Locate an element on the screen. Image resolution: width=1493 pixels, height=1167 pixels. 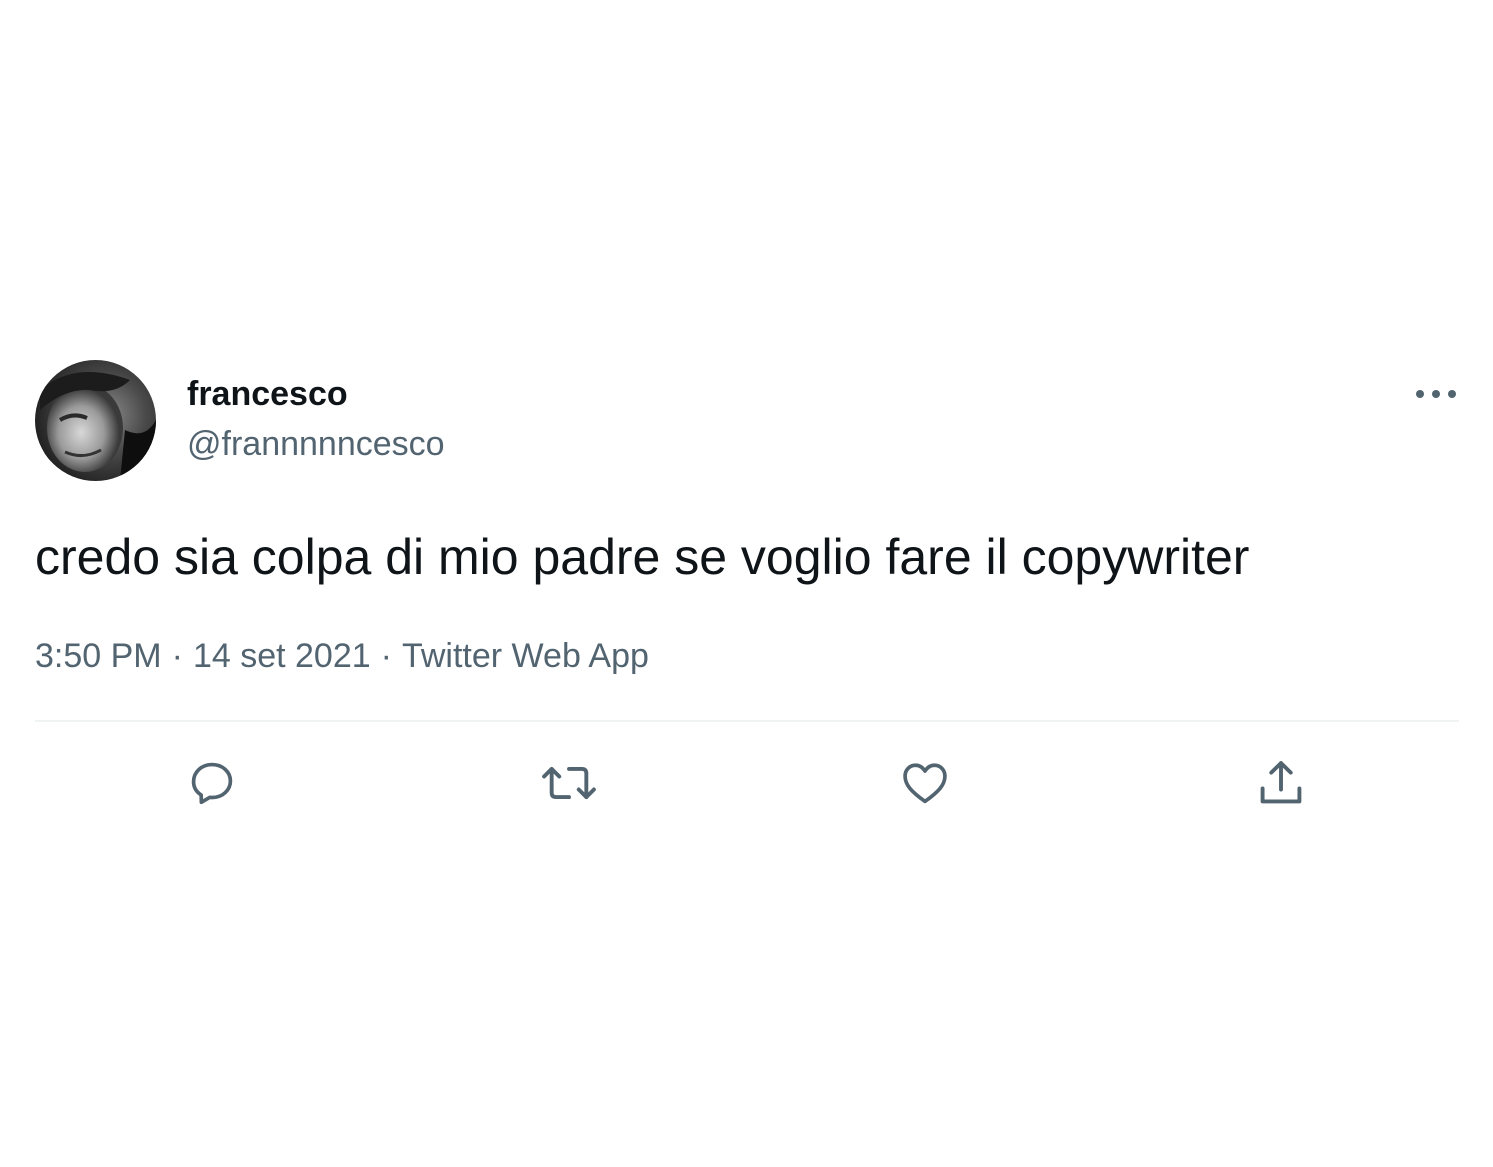
tweet-time: 3:50 PM is located at coordinates (98, 656).